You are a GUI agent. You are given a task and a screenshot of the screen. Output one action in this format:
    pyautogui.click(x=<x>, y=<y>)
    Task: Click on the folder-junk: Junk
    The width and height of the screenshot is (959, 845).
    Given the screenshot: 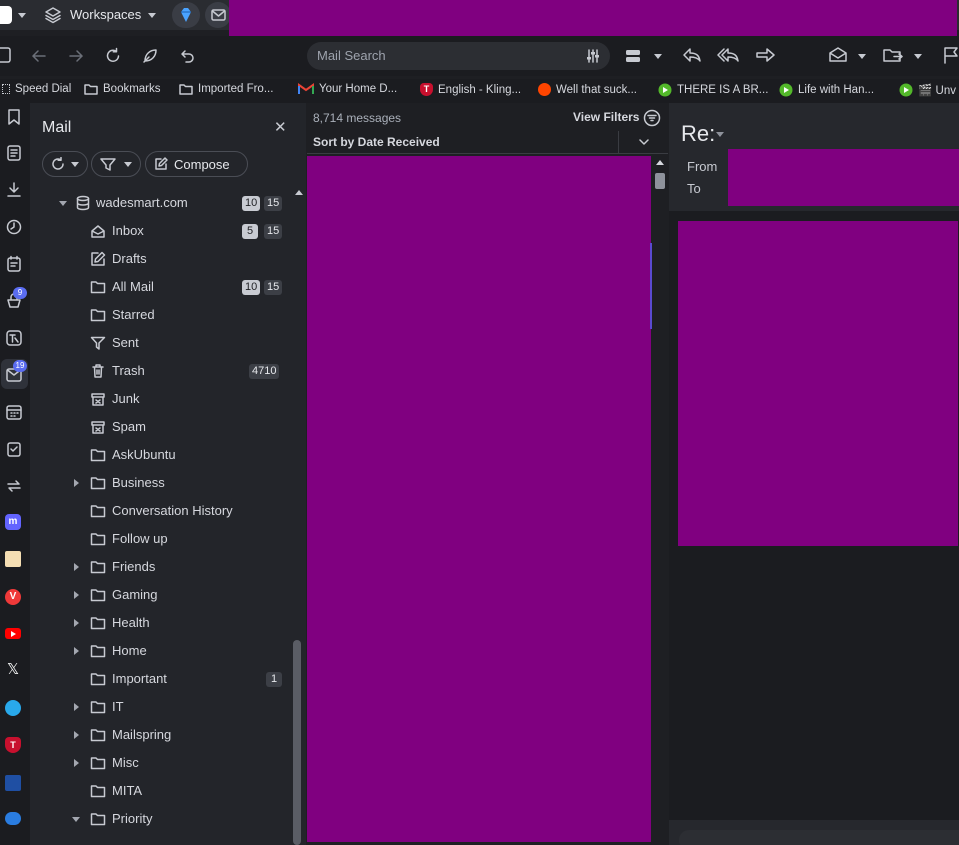 What is the action you would take?
    pyautogui.click(x=172, y=399)
    